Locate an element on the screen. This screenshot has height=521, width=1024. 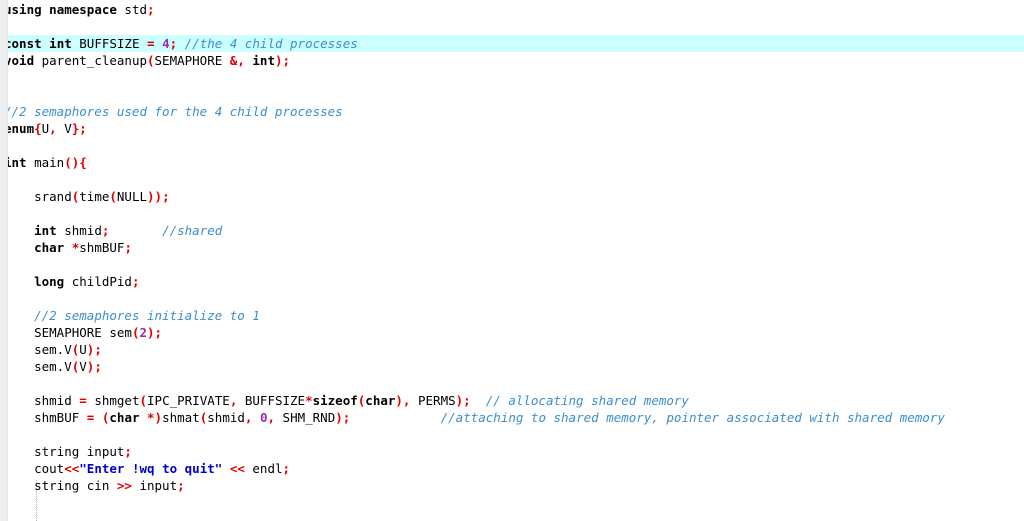
token-kw: sizeof is located at coordinates (335, 400).